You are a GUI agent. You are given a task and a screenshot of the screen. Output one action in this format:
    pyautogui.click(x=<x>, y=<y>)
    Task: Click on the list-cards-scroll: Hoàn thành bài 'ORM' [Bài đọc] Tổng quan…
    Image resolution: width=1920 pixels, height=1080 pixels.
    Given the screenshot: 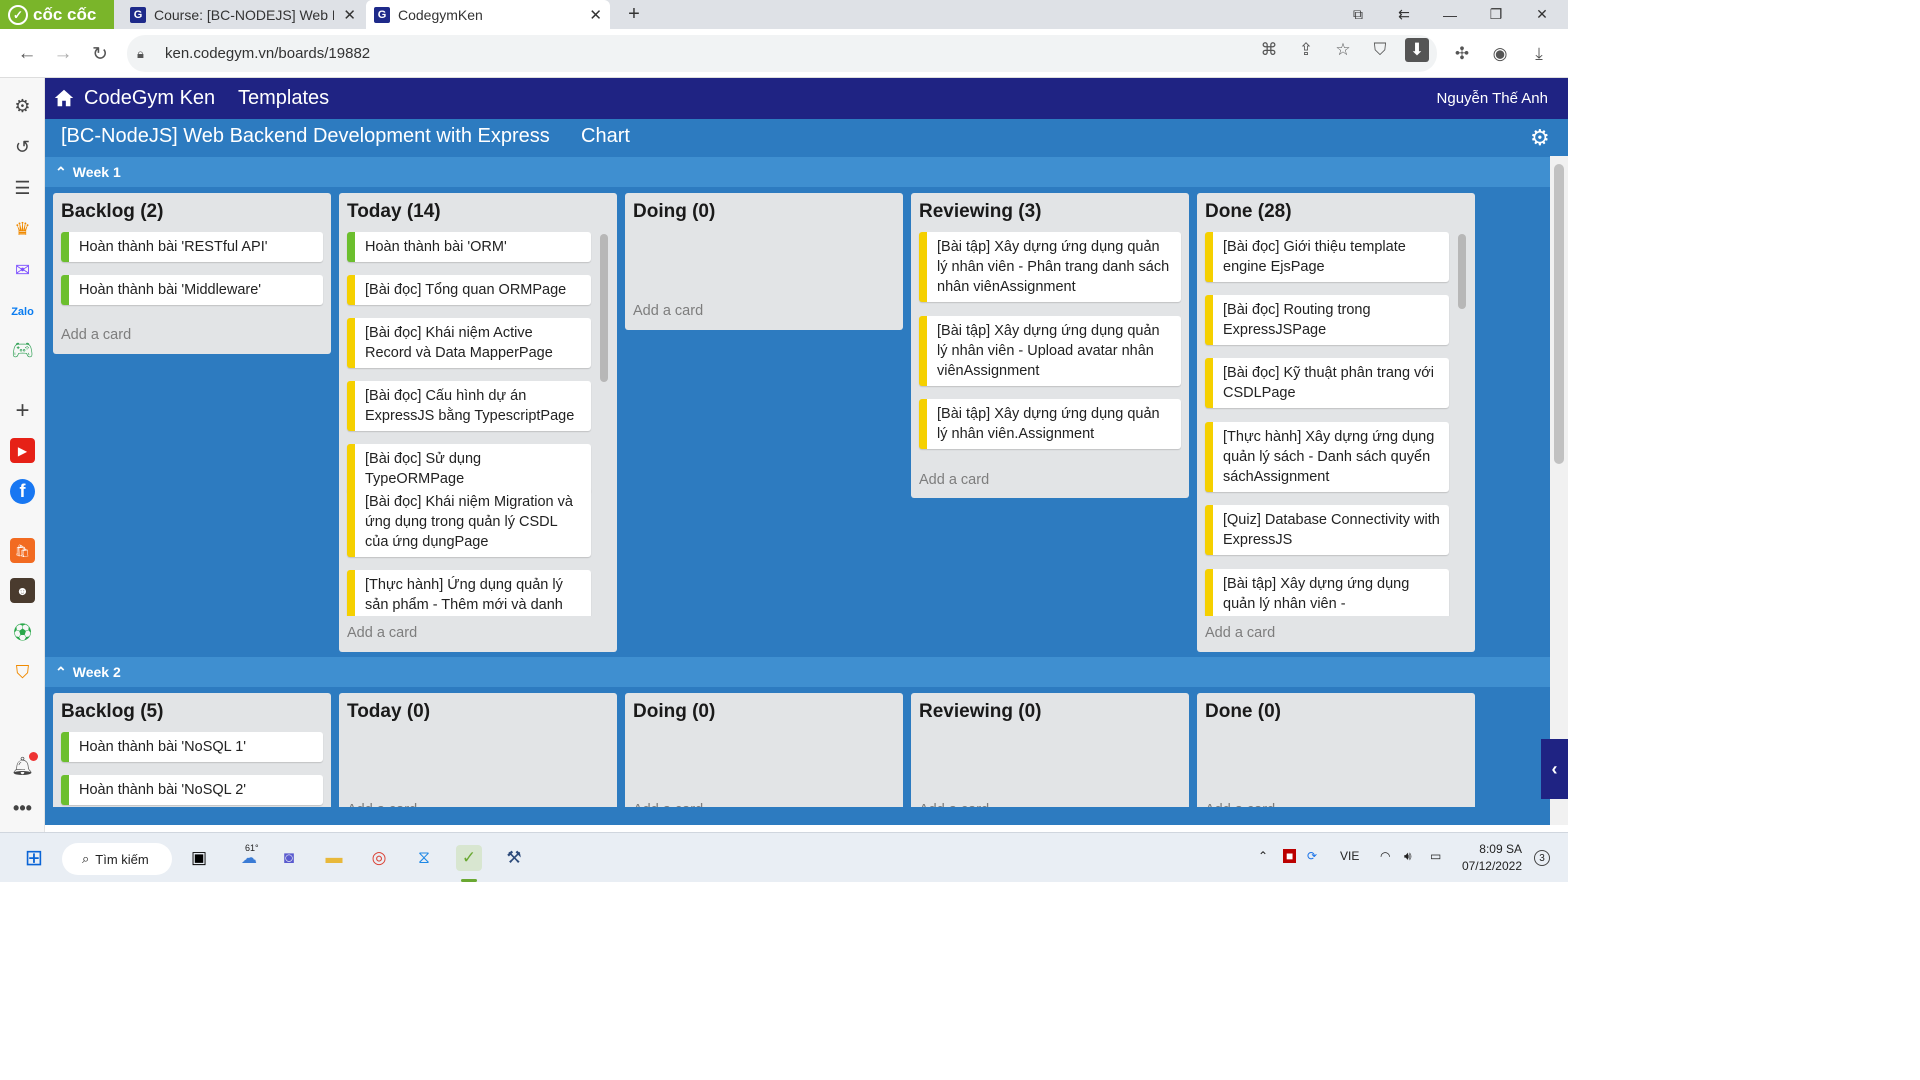 What is the action you would take?
    pyautogui.click(x=478, y=422)
    